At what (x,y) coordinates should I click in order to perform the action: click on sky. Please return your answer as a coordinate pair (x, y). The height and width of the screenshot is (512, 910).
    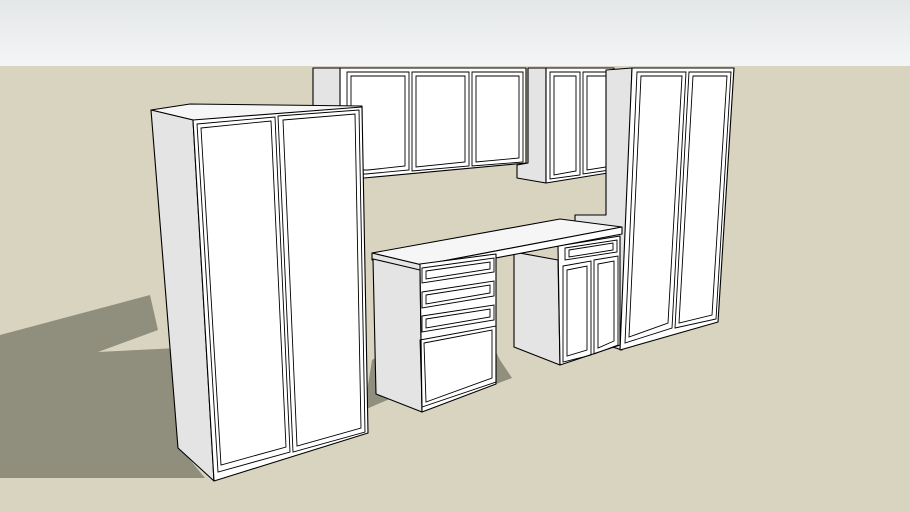
    Looking at the image, I should click on (455, 33).